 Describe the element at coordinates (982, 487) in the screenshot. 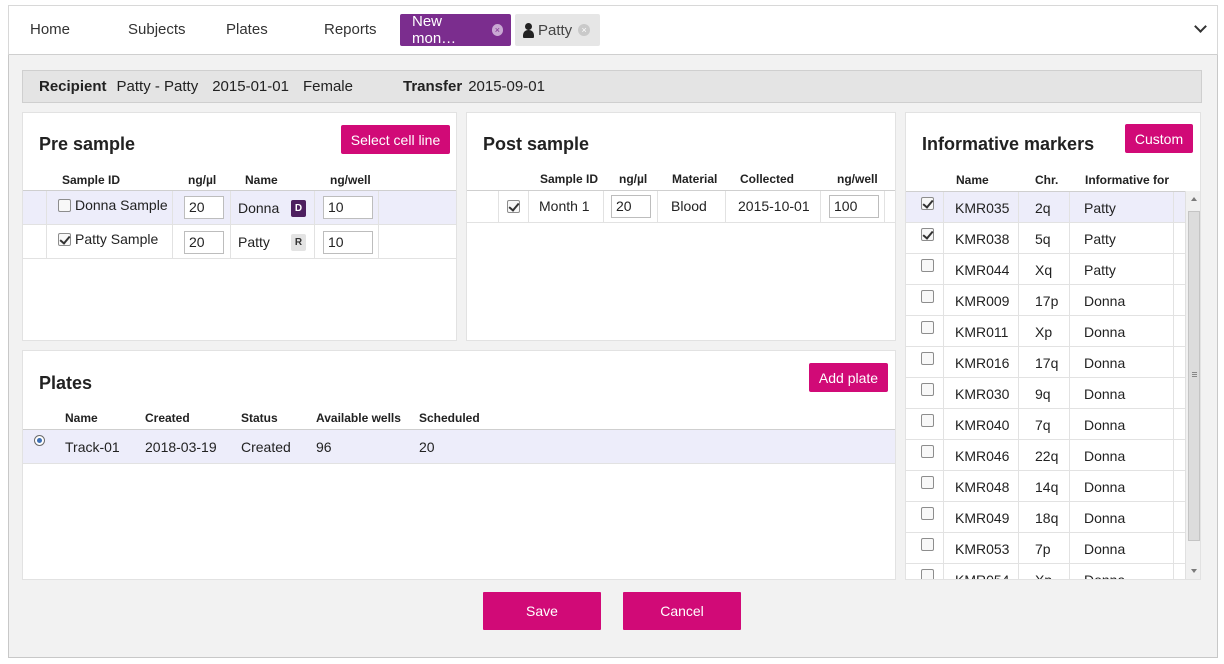

I see `marker-name: KMR048` at that location.